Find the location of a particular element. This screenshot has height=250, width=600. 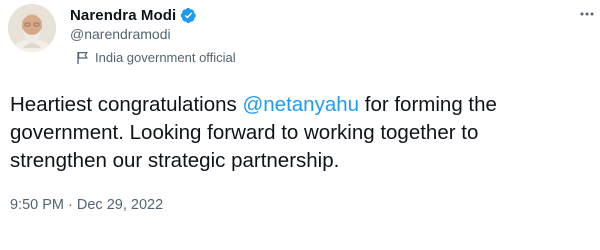

mention-link: @netanyahu is located at coordinates (300, 104).